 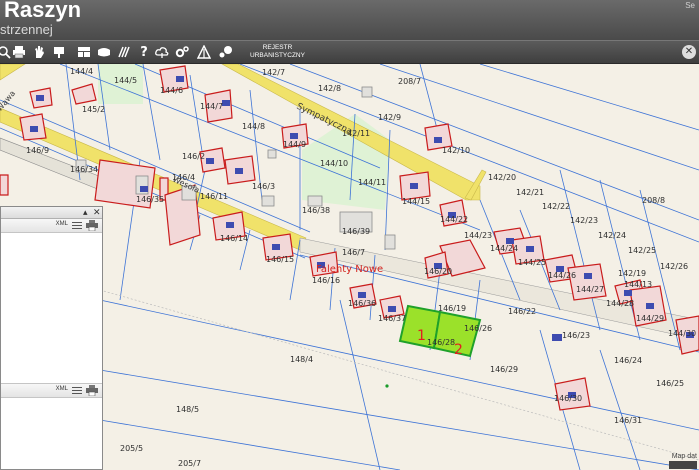 What do you see at coordinates (104, 52) in the screenshot?
I see `layers-icon` at bounding box center [104, 52].